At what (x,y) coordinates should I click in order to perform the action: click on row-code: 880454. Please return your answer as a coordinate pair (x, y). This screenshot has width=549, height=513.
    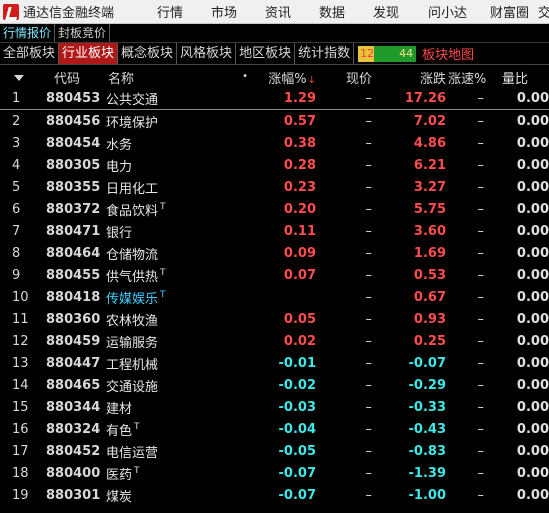
    Looking at the image, I should click on (73, 143).